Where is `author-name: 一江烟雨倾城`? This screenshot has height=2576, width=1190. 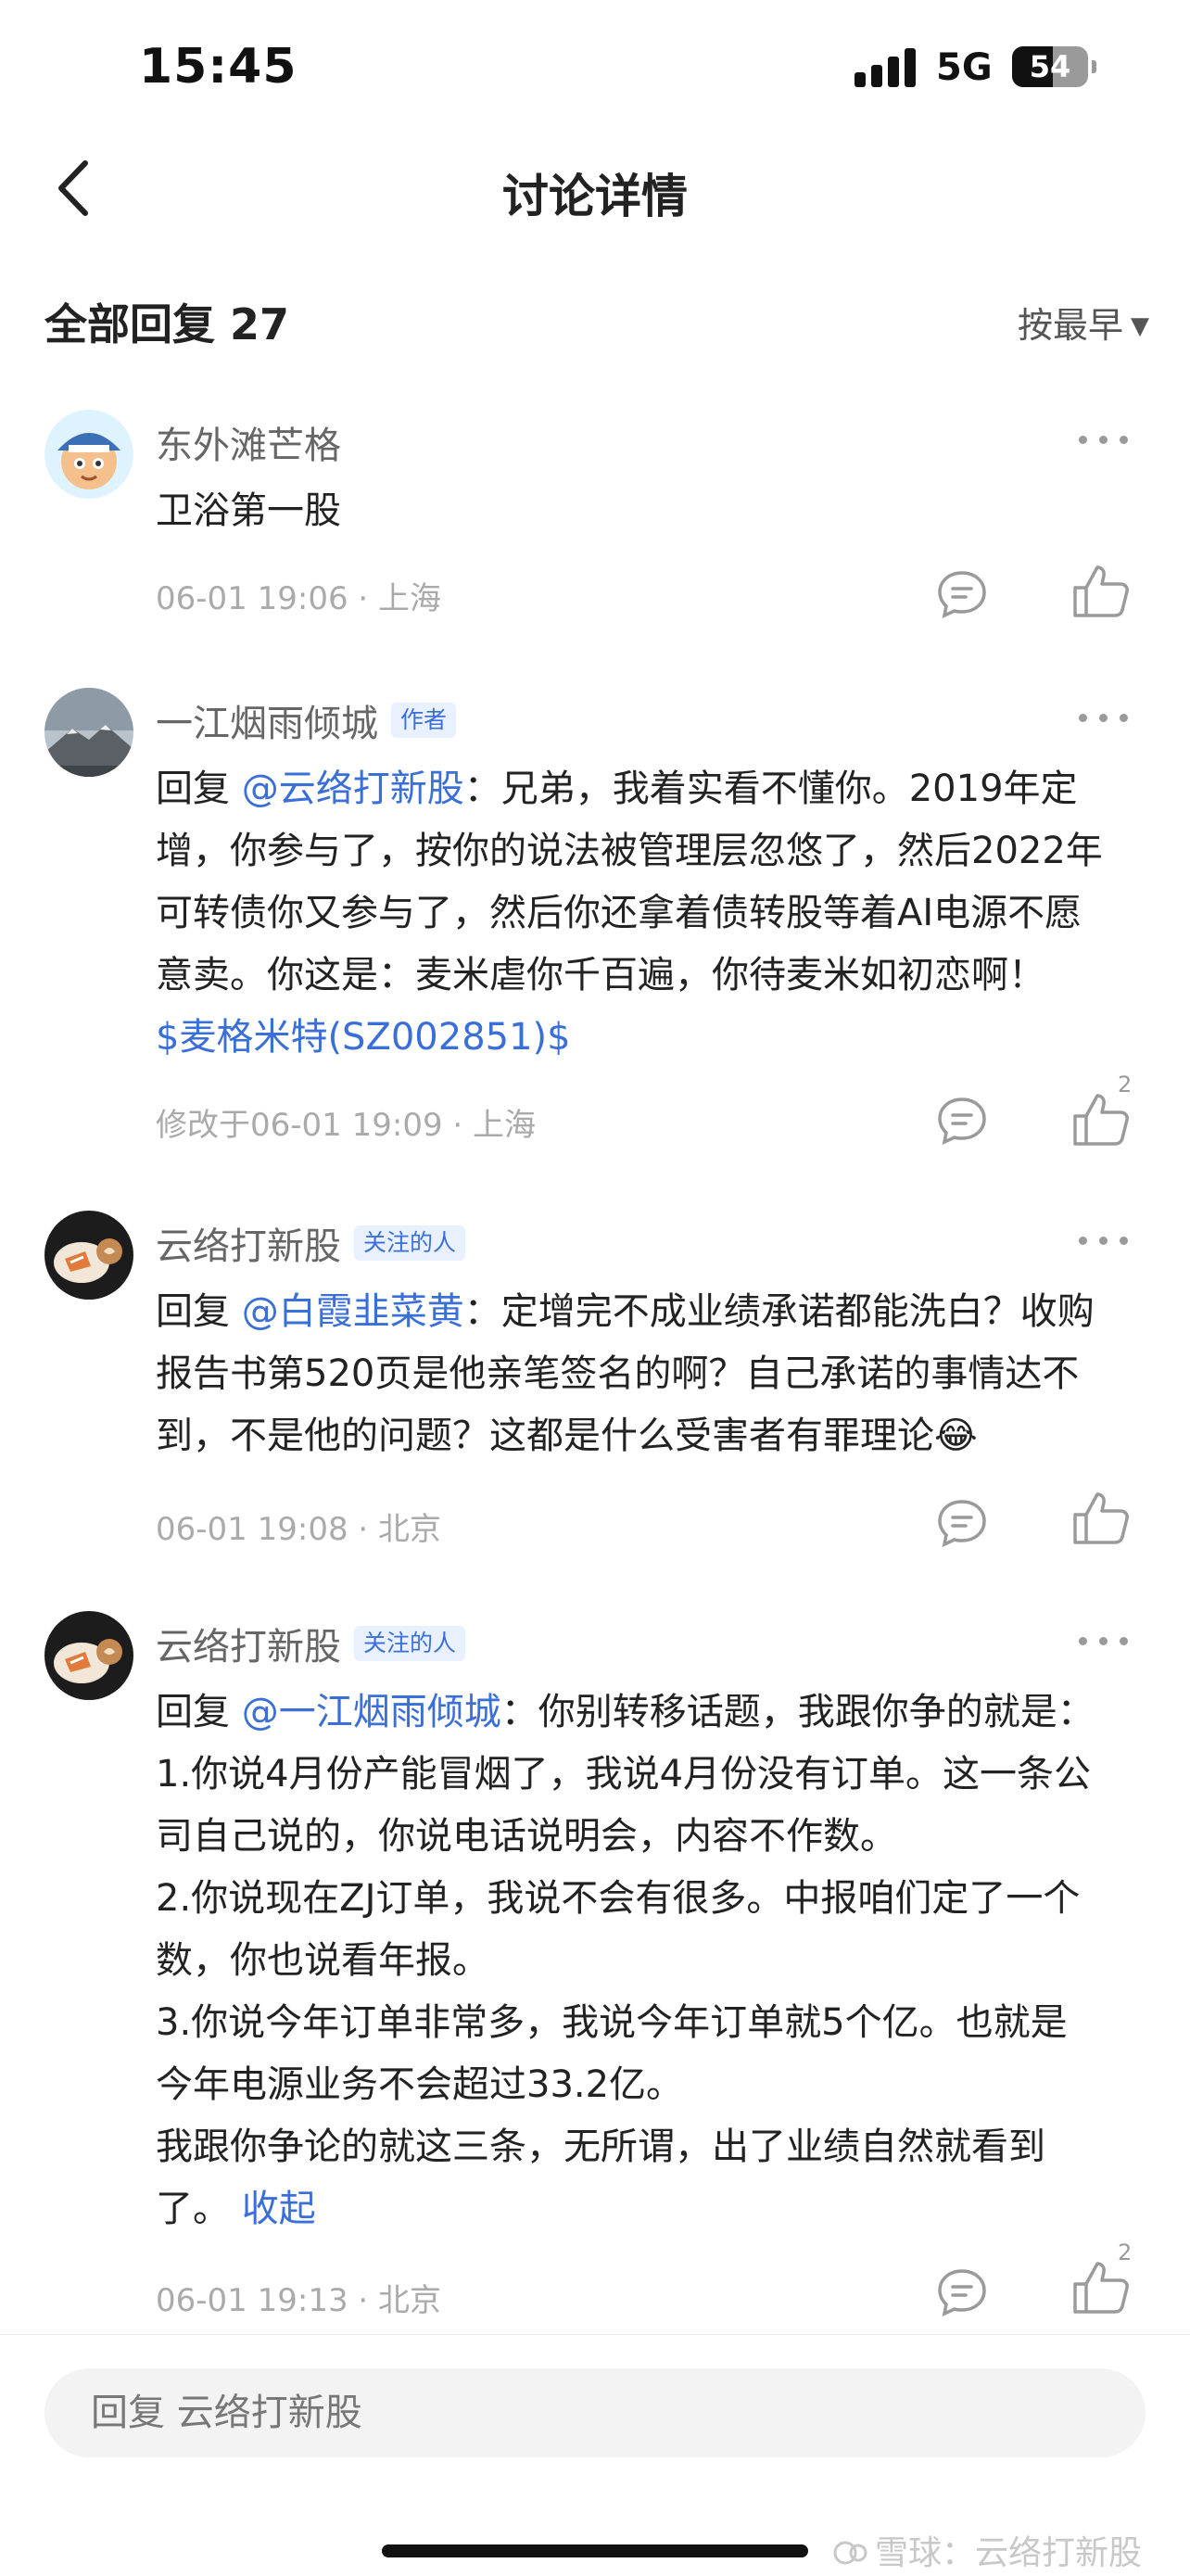
author-name: 一江烟雨倾城 is located at coordinates (267, 724).